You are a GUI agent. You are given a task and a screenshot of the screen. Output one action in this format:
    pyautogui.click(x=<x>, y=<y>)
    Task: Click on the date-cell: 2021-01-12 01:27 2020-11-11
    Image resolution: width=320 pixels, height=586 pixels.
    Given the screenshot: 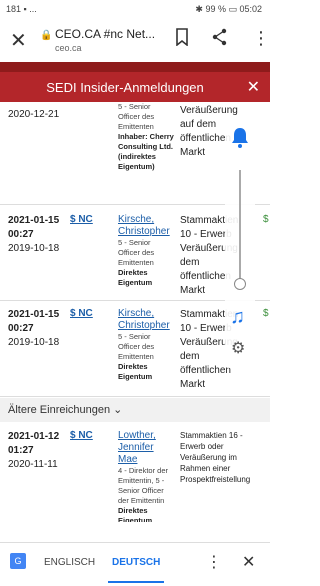 What is the action you would take?
    pyautogui.click(x=38, y=451)
    